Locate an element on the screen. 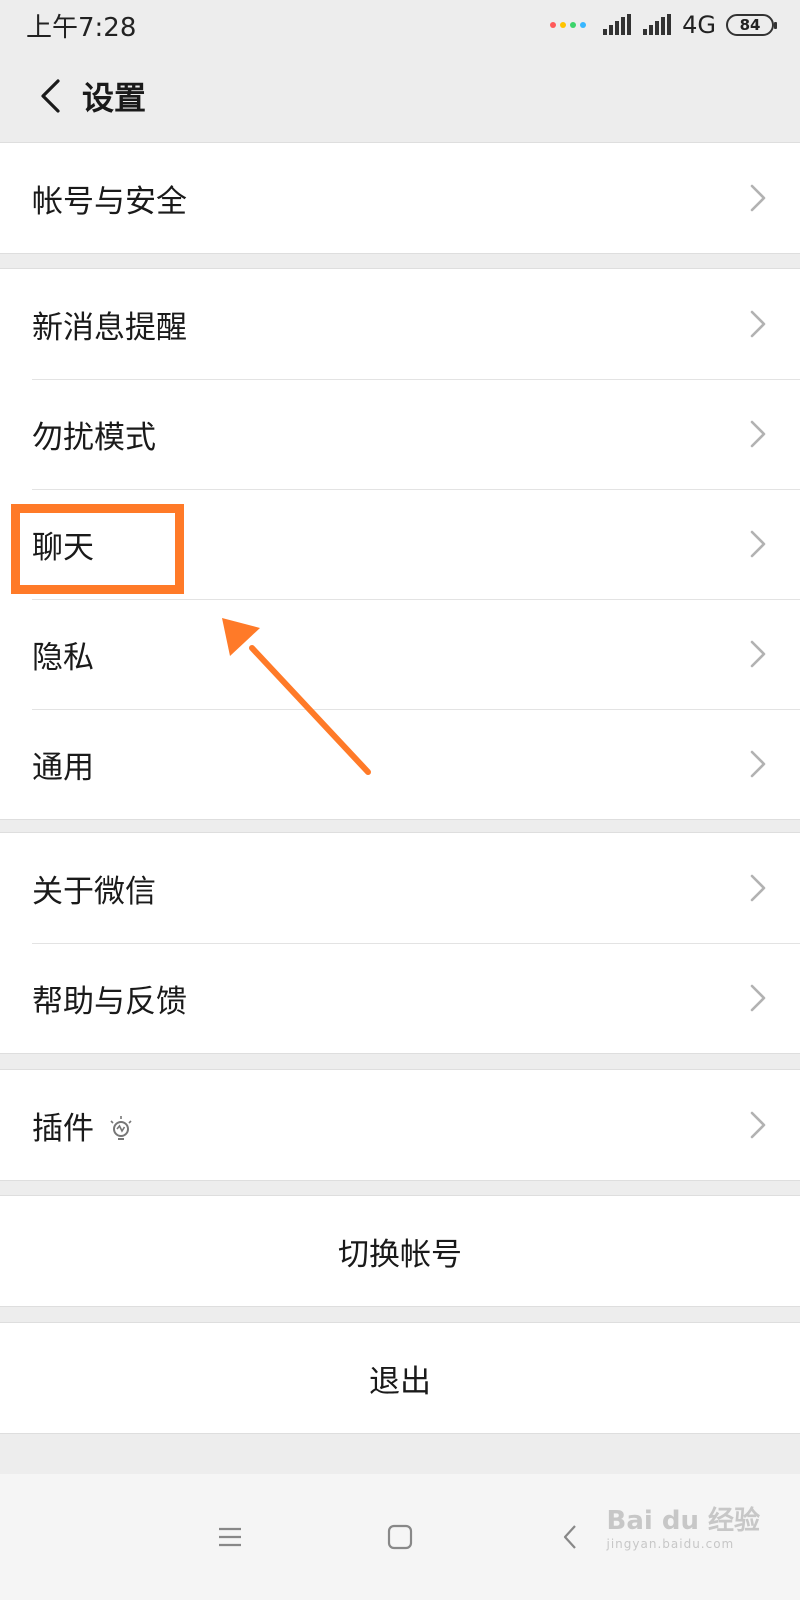 This screenshot has width=800, height=1600. switch-account-button: 切换帐号 is located at coordinates (400, 1251).